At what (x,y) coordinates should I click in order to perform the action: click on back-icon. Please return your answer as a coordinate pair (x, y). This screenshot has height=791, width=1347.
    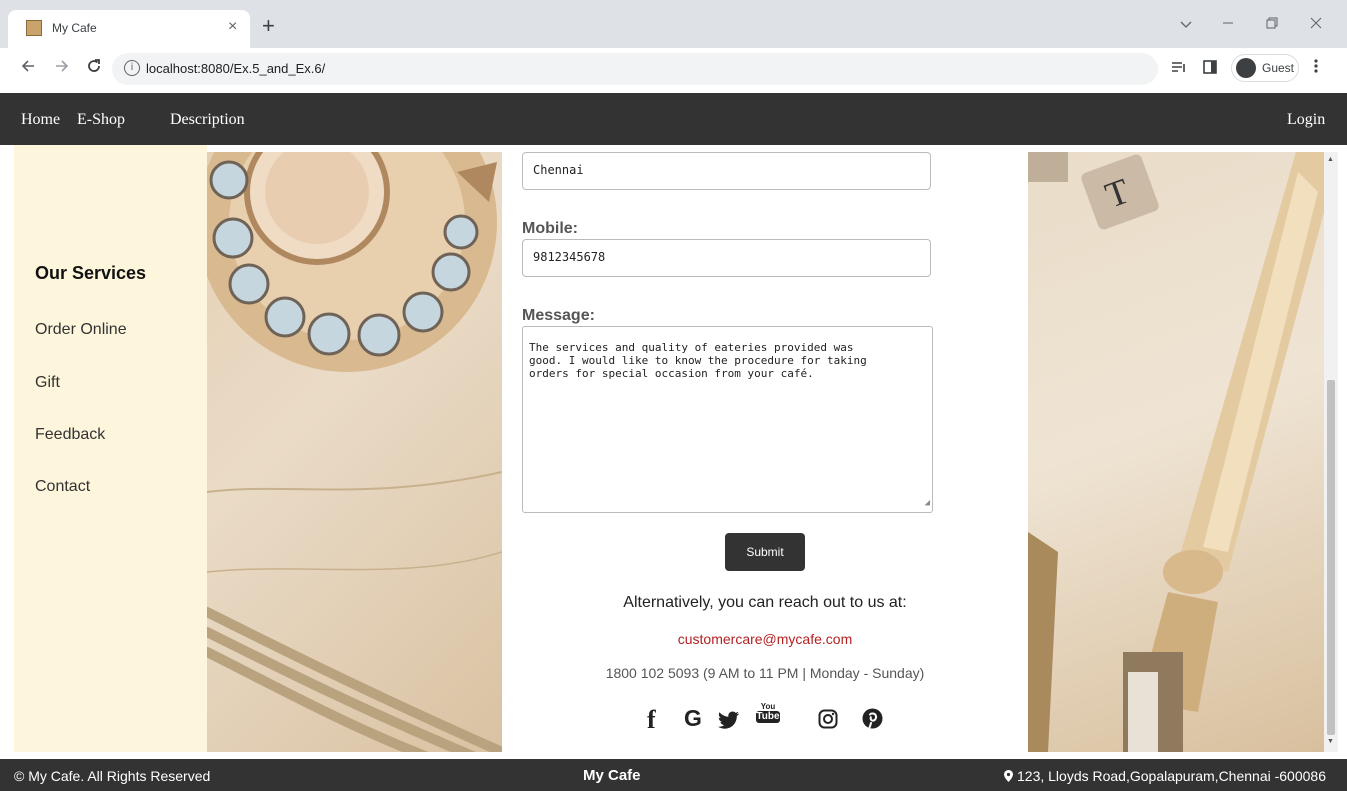
    Looking at the image, I should click on (28, 68).